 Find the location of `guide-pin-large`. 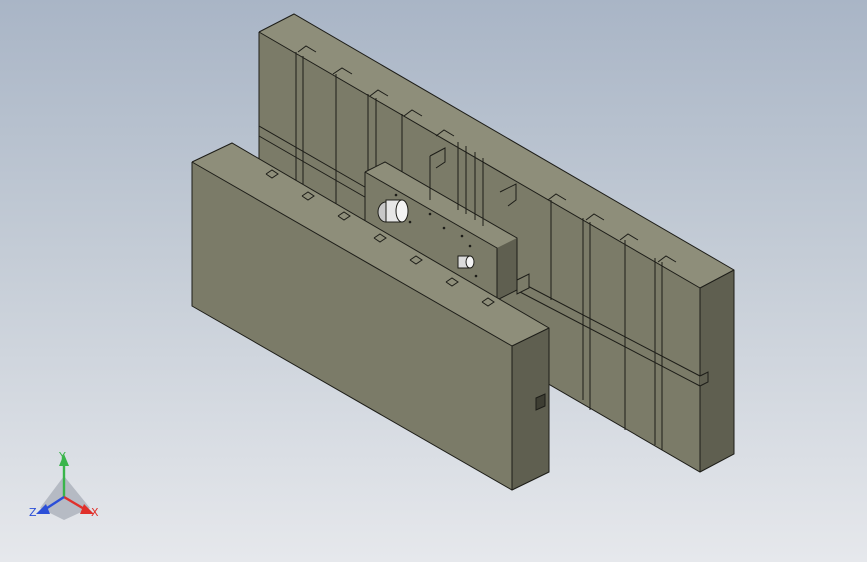

guide-pin-large is located at coordinates (393, 211).